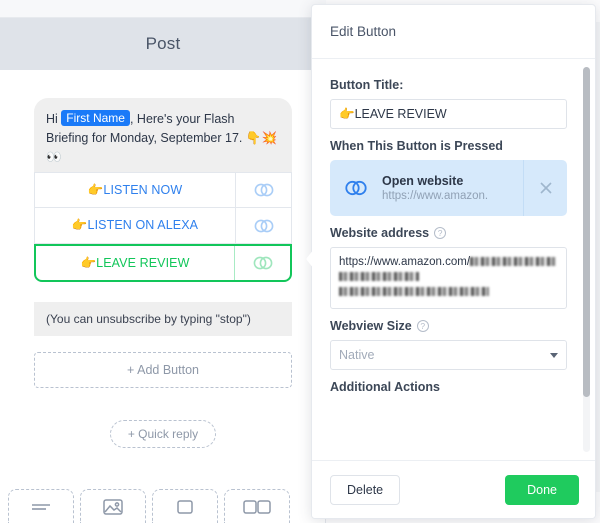  What do you see at coordinates (453, 489) in the screenshot?
I see `panel-footer: Delete Done` at bounding box center [453, 489].